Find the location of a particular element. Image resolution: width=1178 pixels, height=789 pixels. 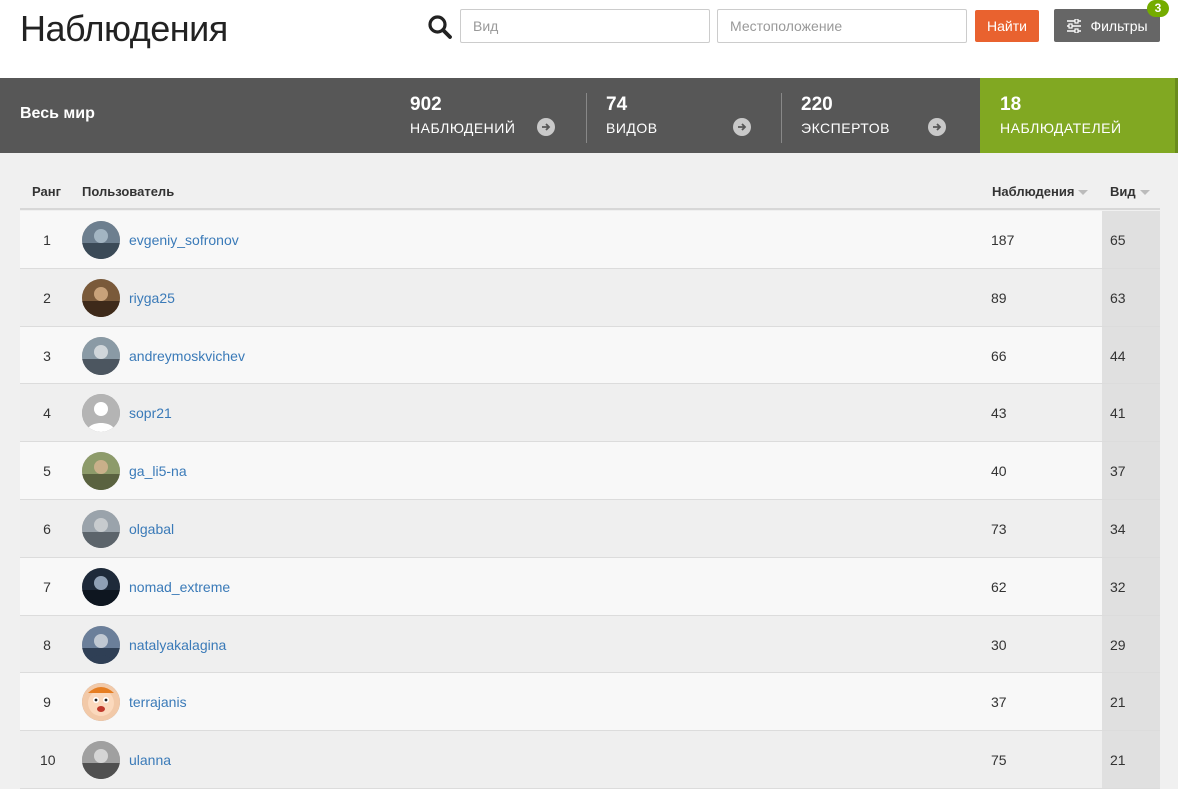

stat-species: 74 ВИДОВ is located at coordinates (683, 115).